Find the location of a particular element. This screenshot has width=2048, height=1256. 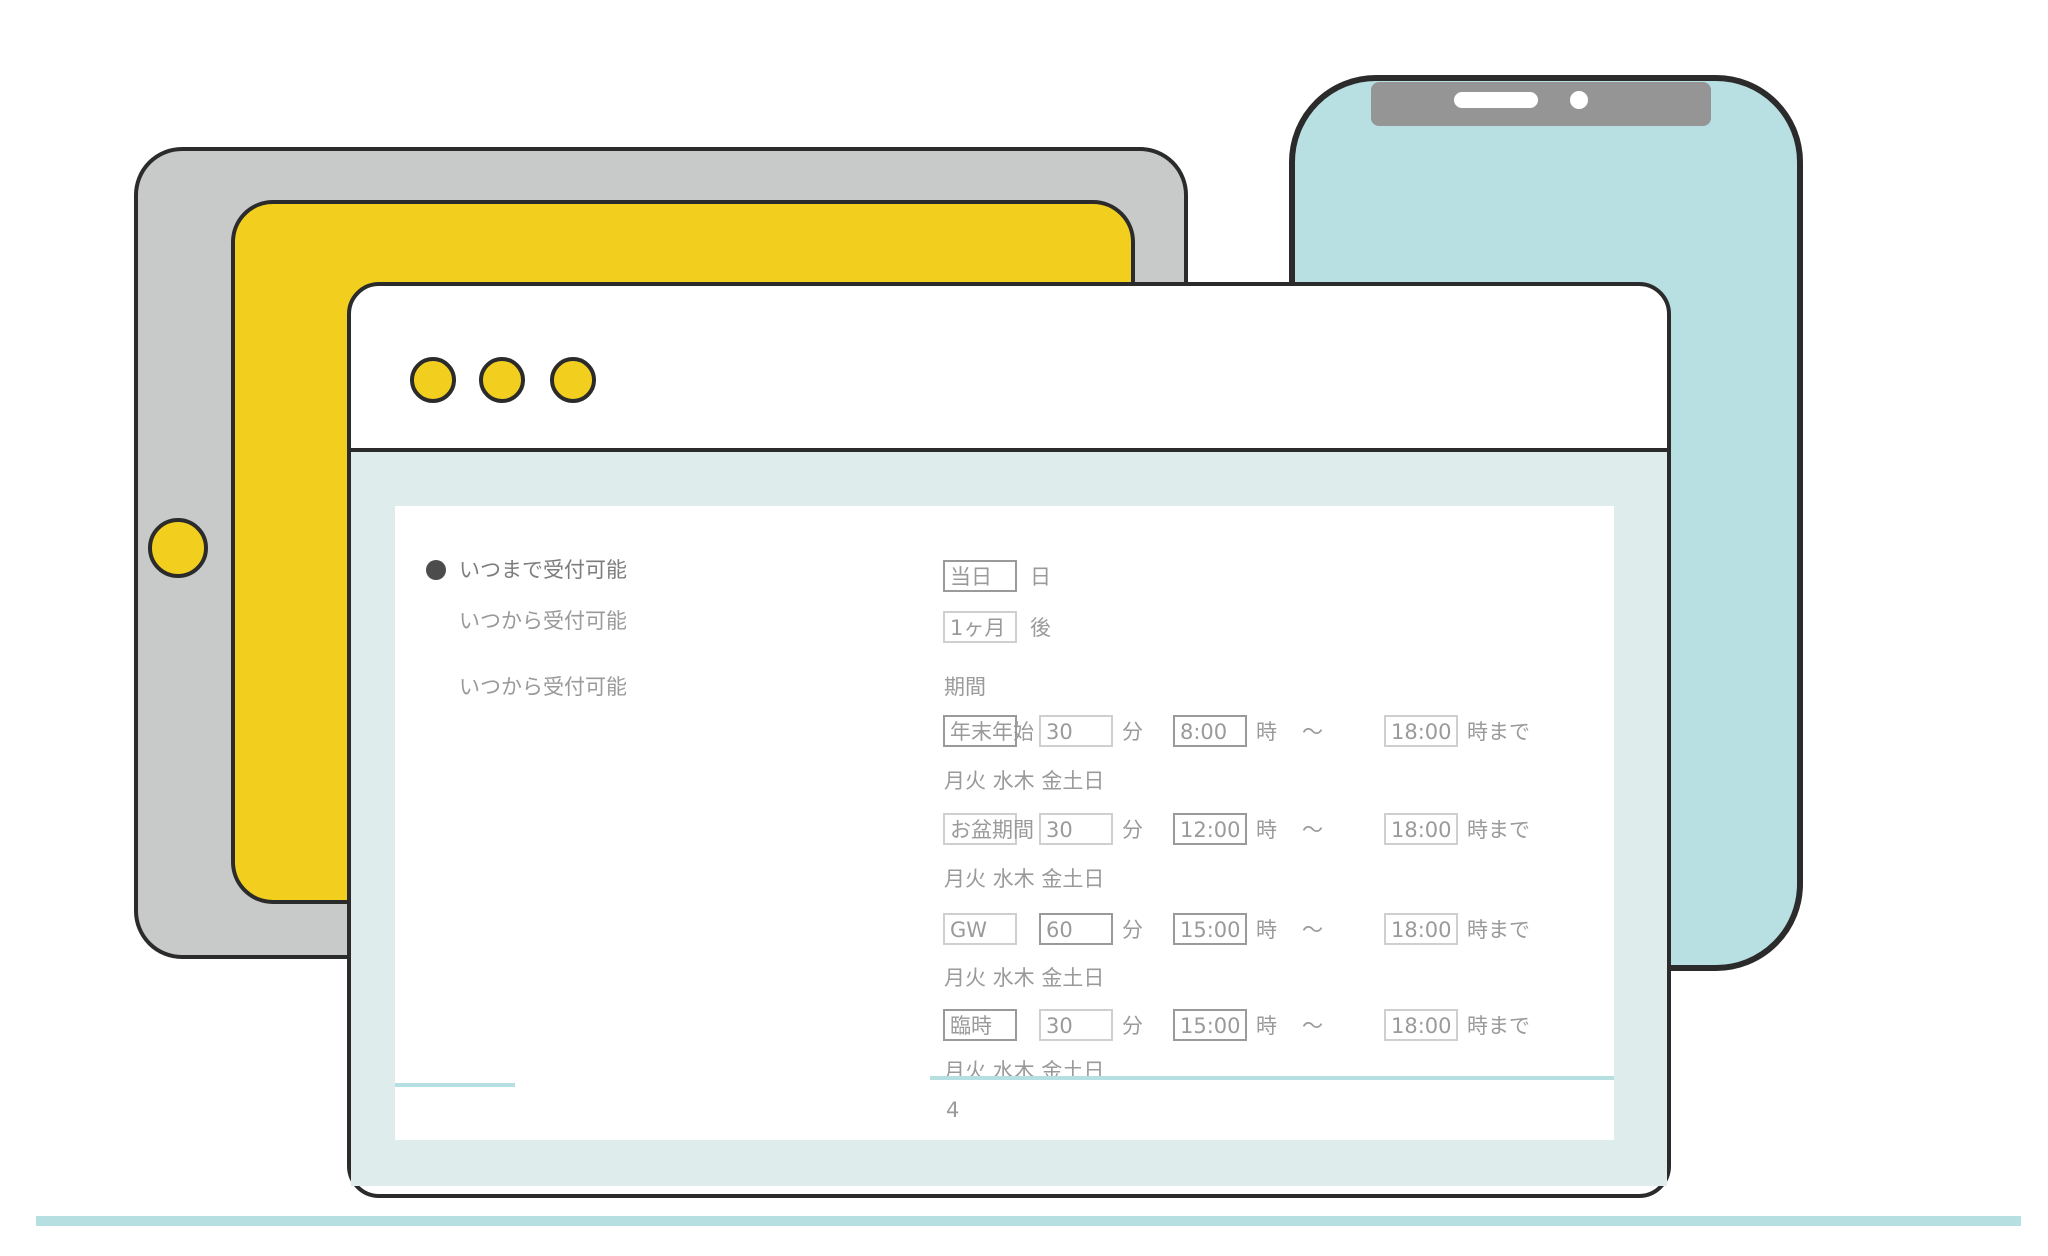

name-value: 臨時 is located at coordinates (971, 1026).